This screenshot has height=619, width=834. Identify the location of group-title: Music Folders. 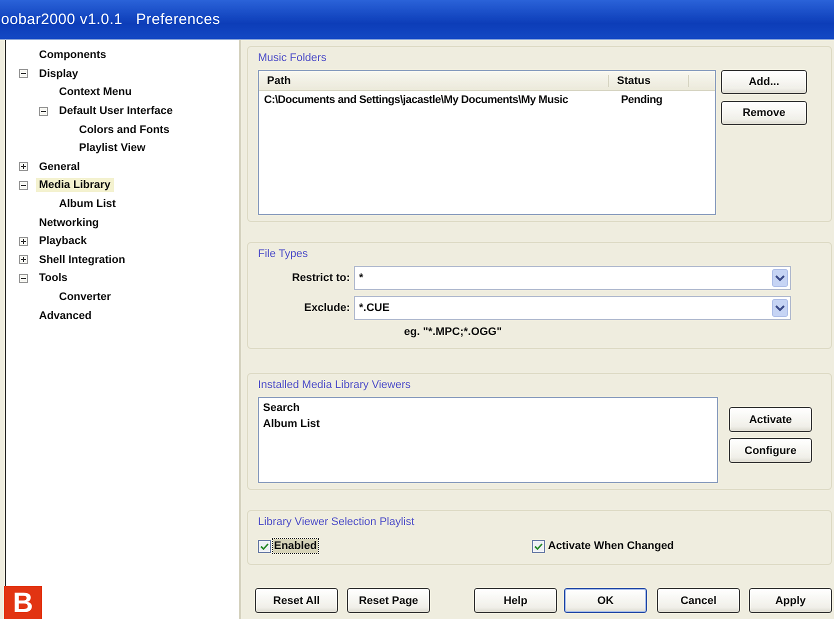
(293, 58).